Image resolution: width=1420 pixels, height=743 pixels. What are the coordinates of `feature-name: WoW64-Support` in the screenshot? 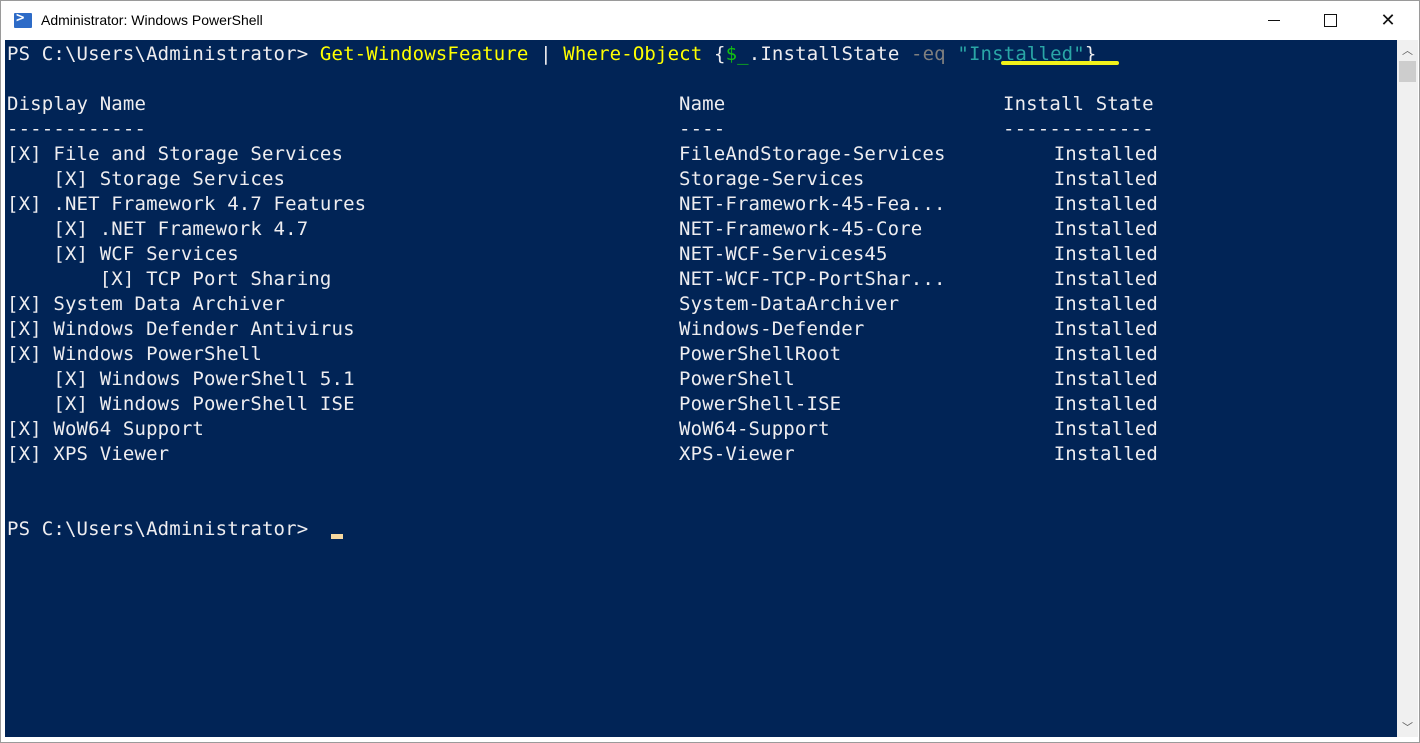 It's located at (754, 429).